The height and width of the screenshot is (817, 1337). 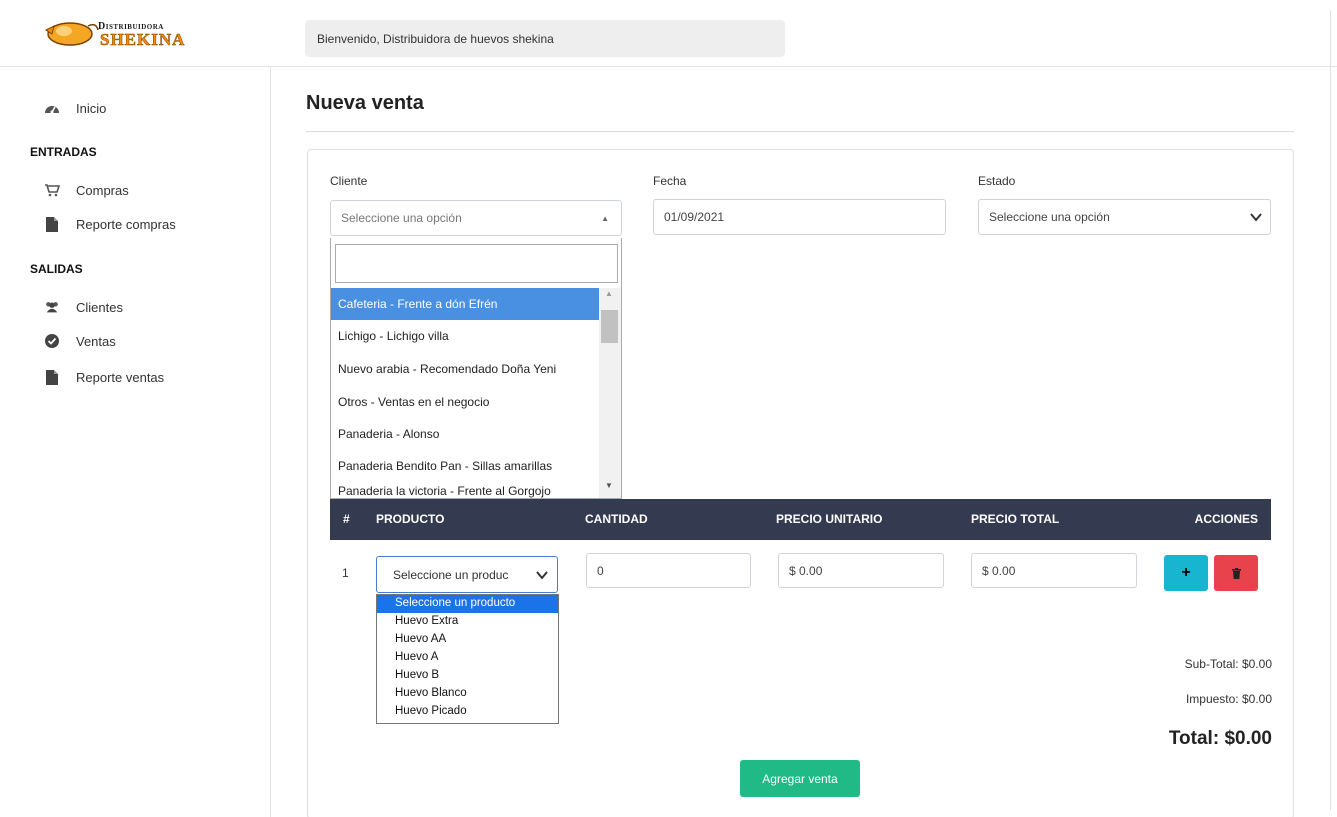 I want to click on col-acciones: ACCIONES, so click(x=1226, y=519).